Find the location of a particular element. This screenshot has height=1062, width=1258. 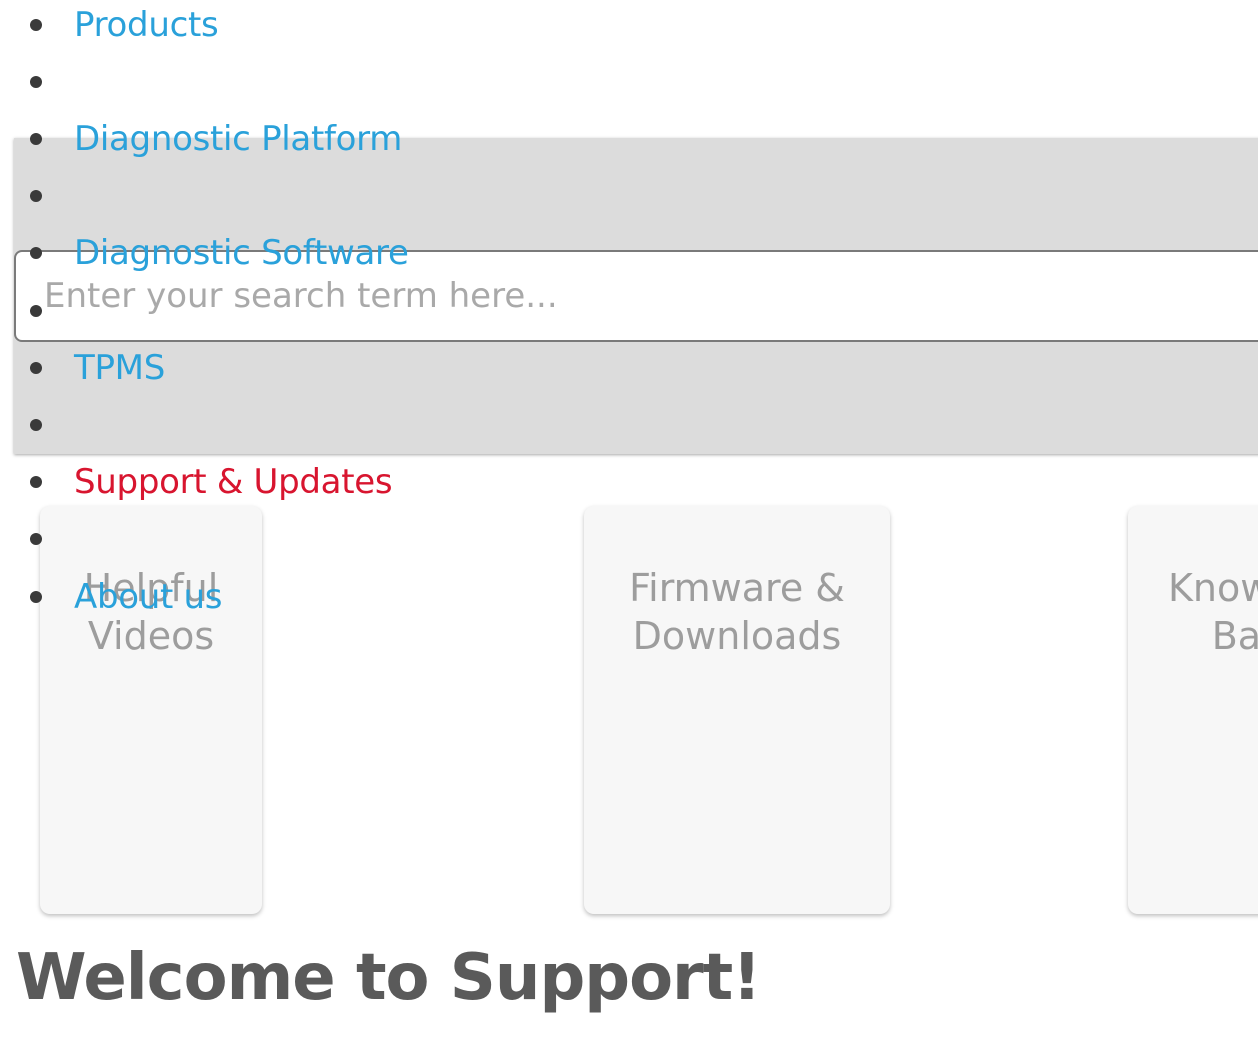

nav-link-diagnostic-software: Diagnostic Software is located at coordinates (241, 253).